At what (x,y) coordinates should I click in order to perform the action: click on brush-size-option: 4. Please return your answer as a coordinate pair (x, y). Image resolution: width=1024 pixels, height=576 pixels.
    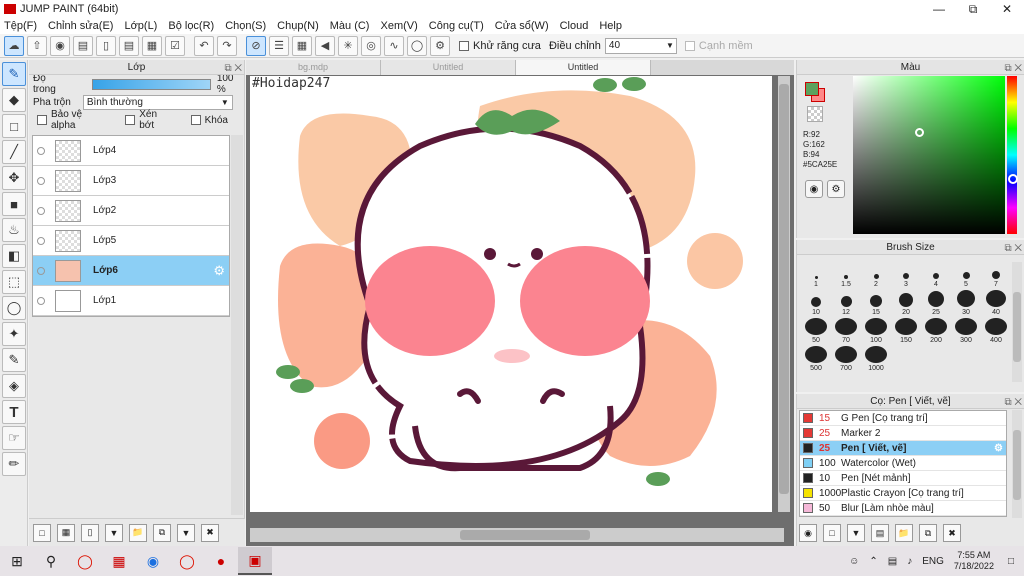
    Looking at the image, I should click on (936, 275).